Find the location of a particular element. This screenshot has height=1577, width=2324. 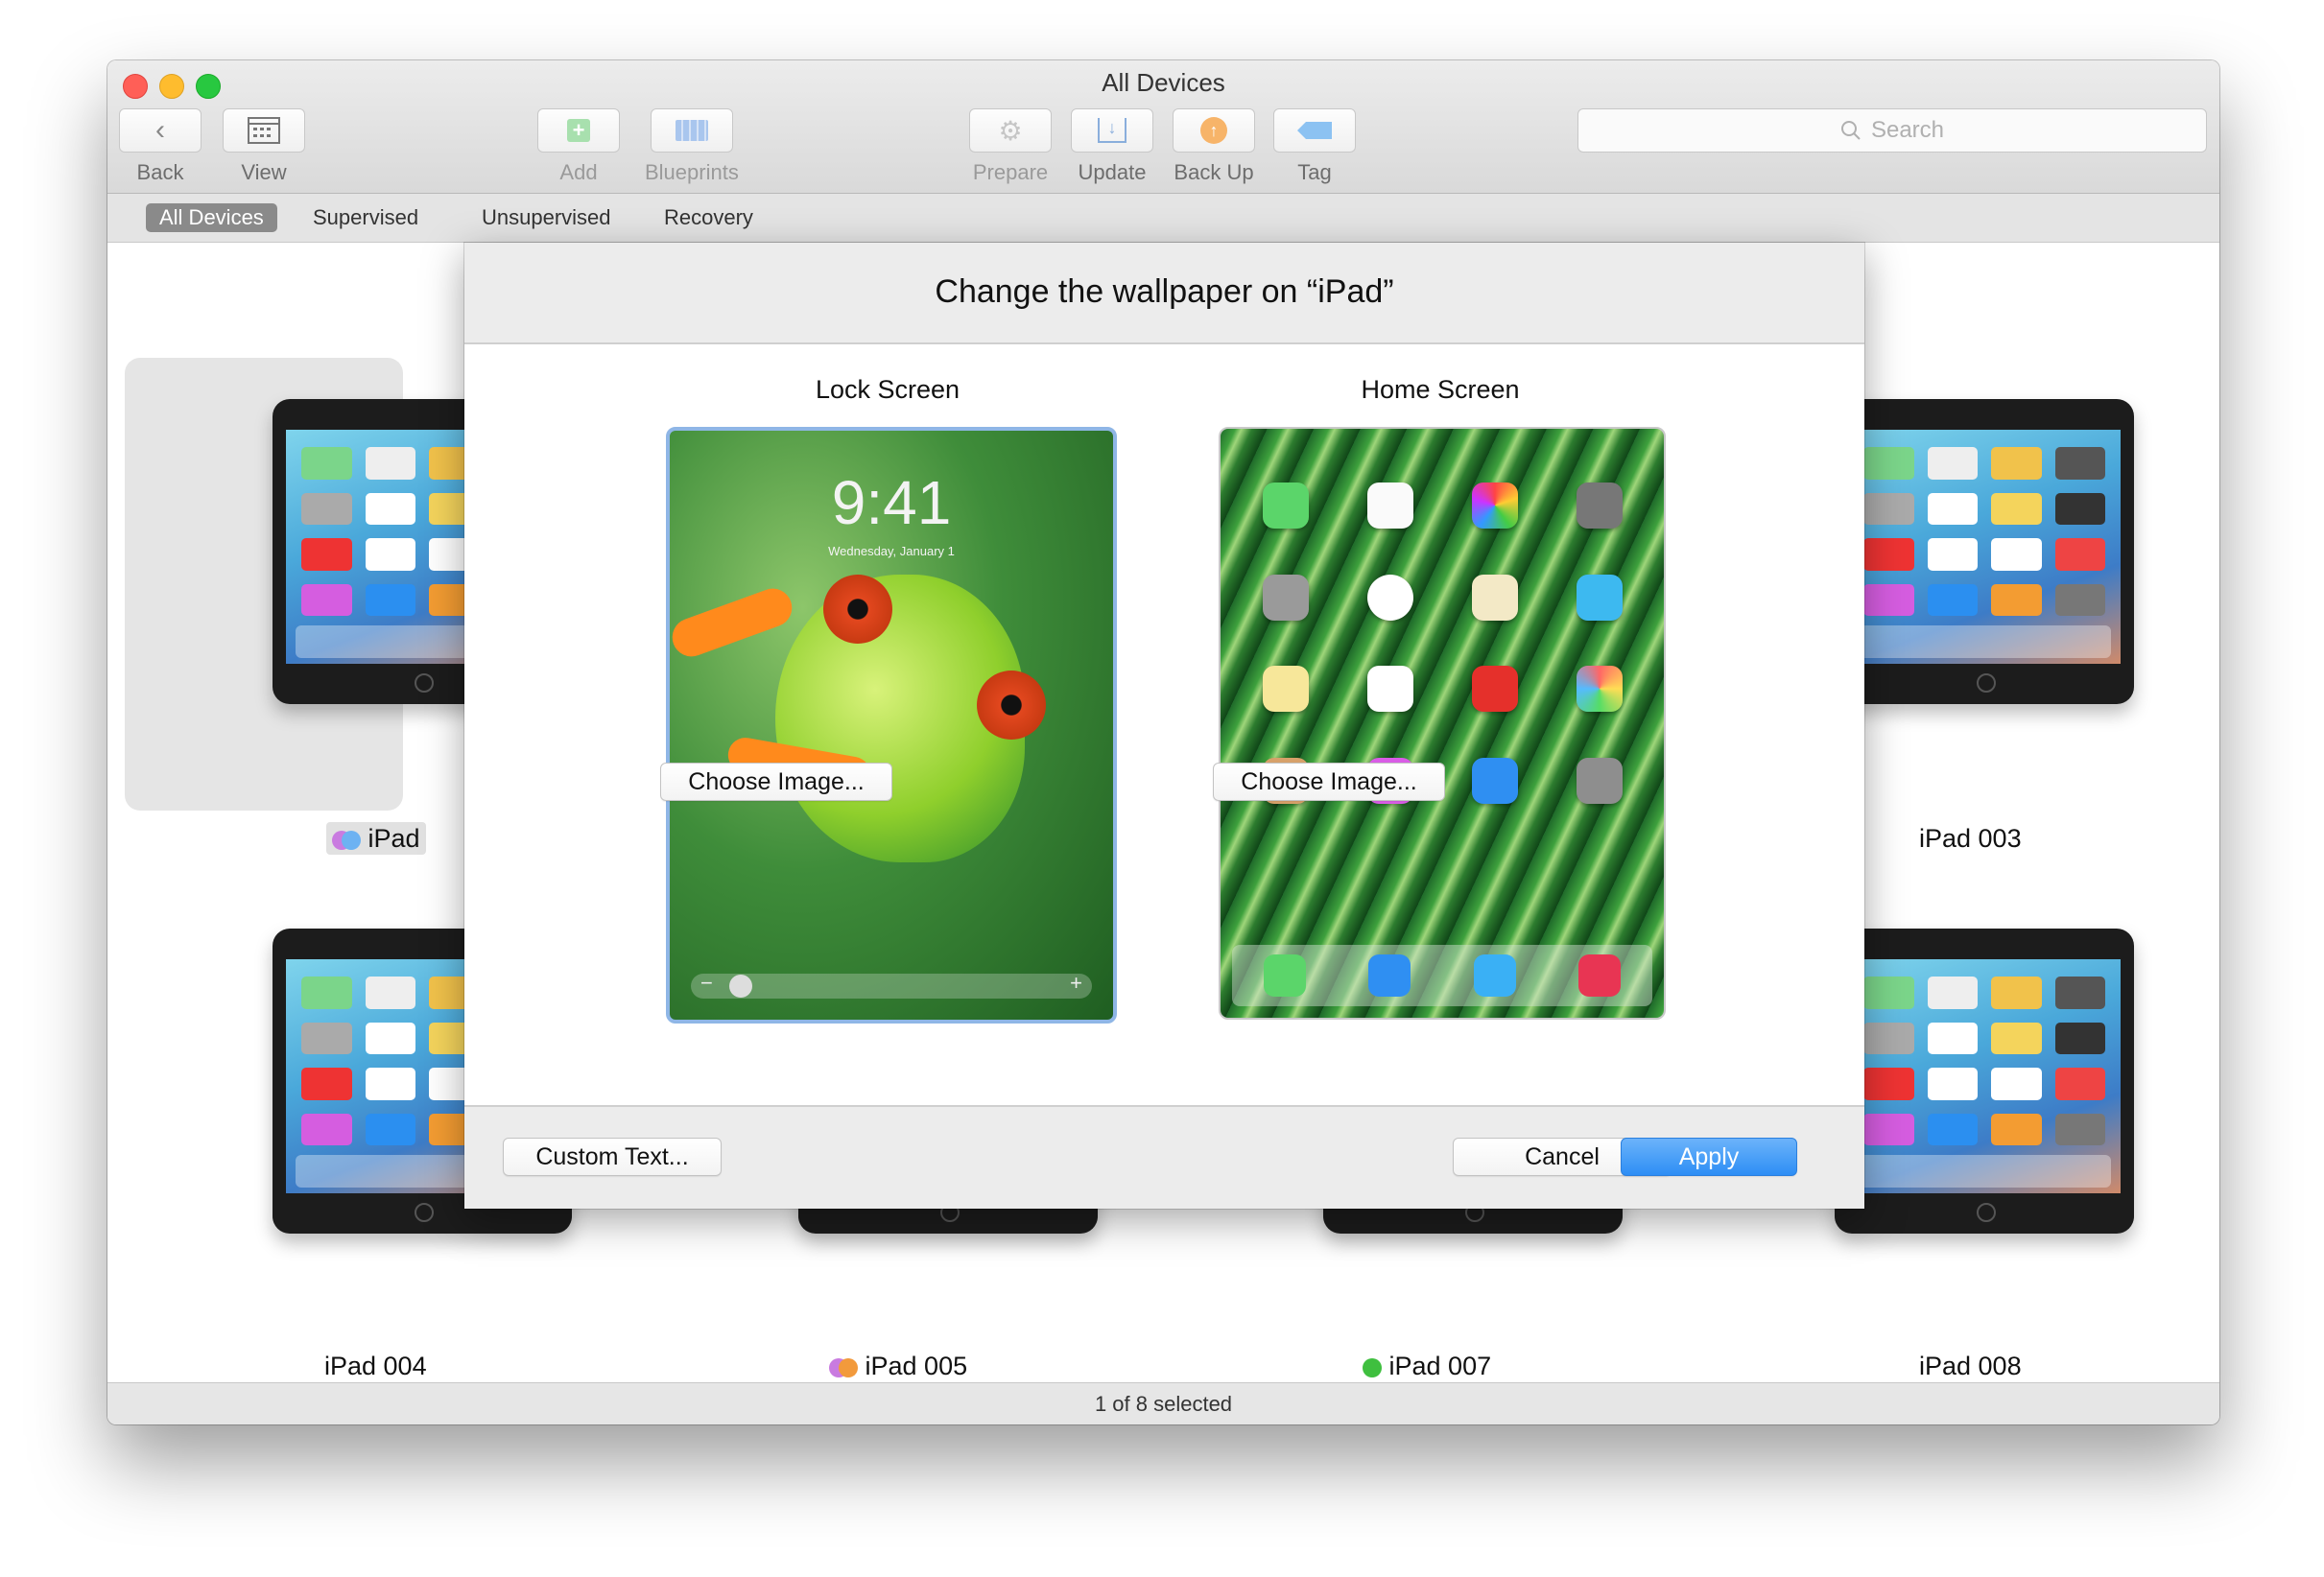

scope-unsupervised: Unsupervised is located at coordinates (546, 217).